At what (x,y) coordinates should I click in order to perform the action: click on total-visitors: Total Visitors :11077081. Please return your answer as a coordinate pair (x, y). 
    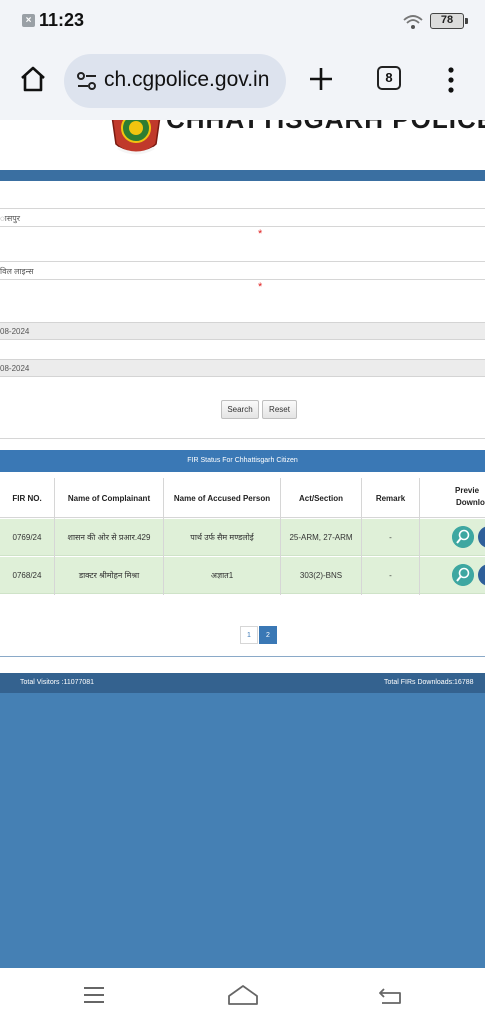
    Looking at the image, I should click on (57, 682).